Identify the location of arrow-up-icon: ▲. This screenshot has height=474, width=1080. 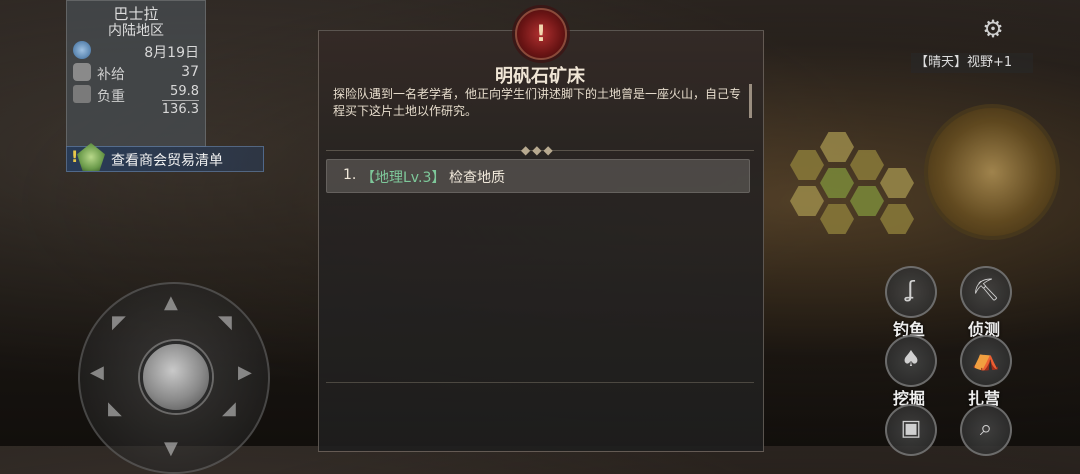
(171, 302).